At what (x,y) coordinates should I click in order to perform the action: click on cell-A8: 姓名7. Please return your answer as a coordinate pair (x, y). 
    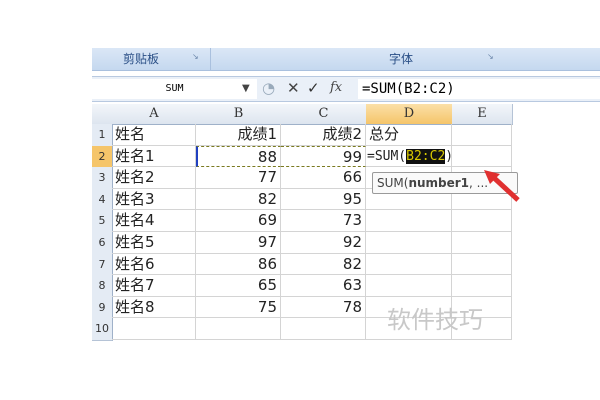
    Looking at the image, I should click on (154, 286).